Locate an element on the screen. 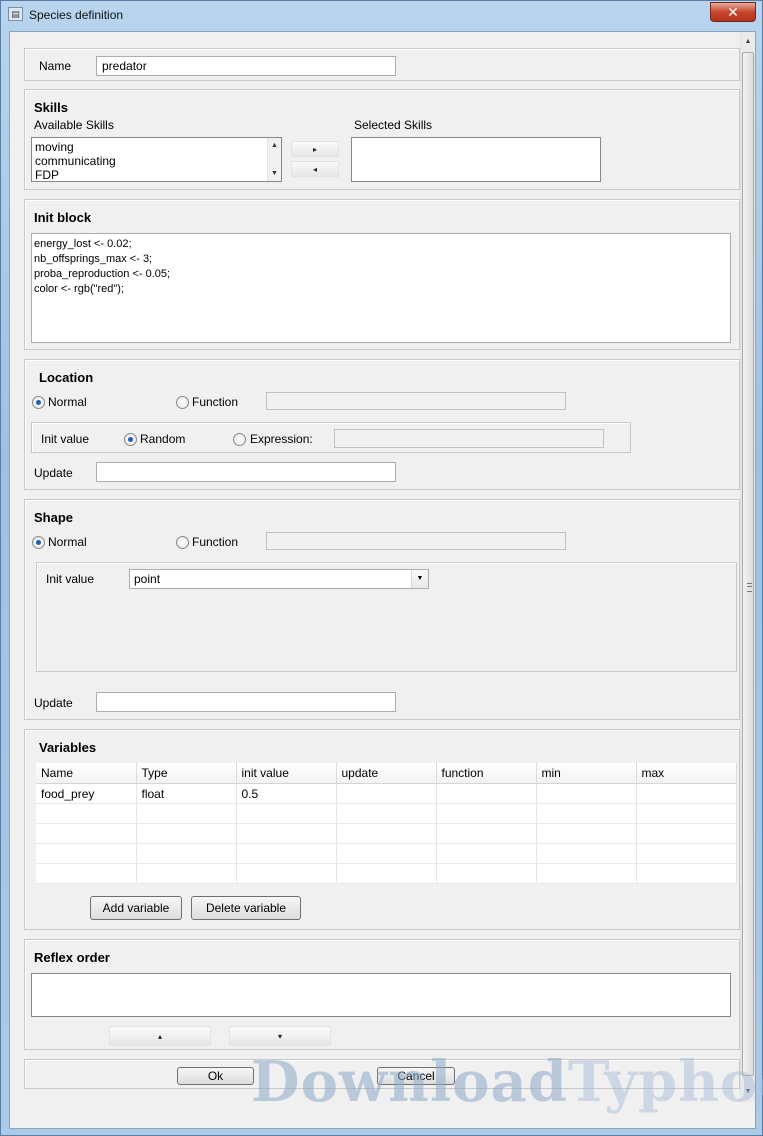 The width and height of the screenshot is (763, 1136). column-header: Name is located at coordinates (86, 773).